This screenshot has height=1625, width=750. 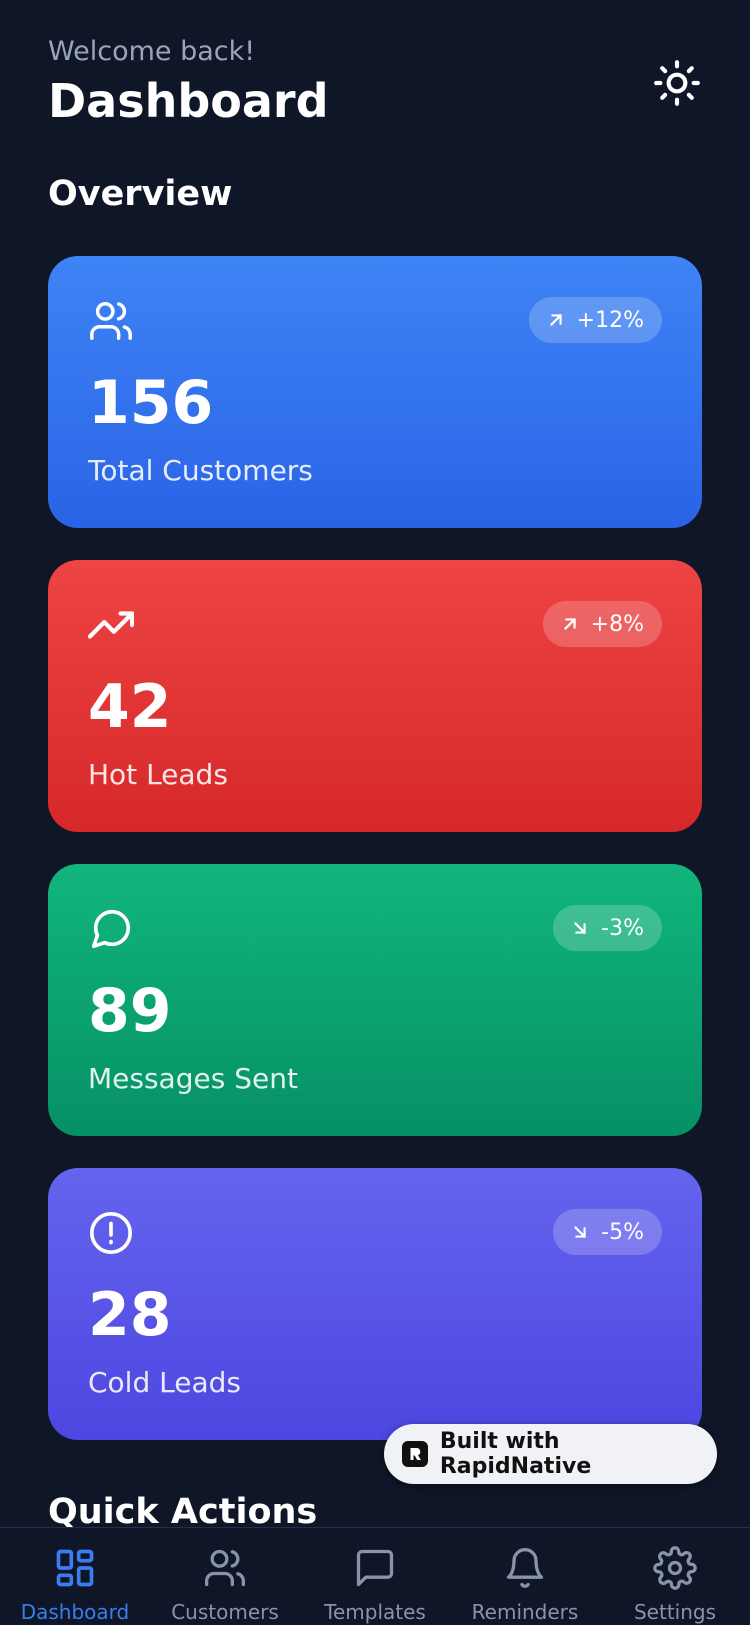 What do you see at coordinates (188, 101) in the screenshot?
I see `page-title: Dashboard` at bounding box center [188, 101].